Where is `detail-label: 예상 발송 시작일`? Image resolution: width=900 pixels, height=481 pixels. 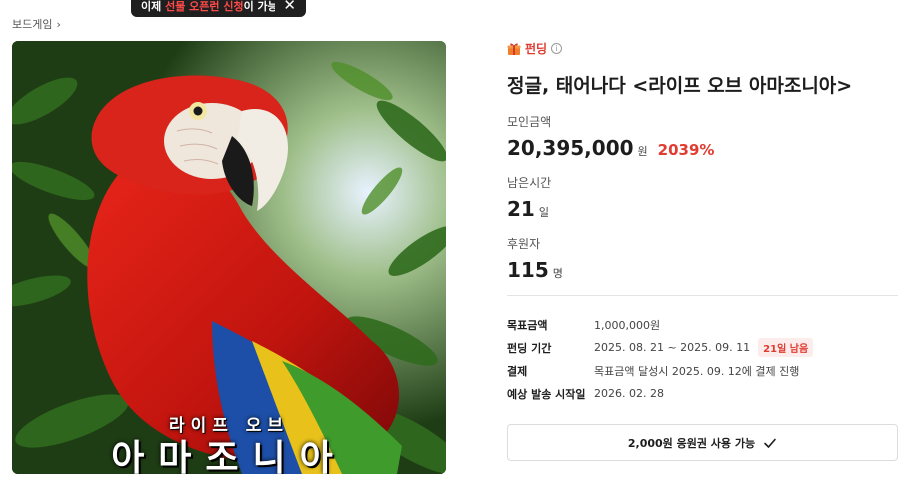
detail-label: 예상 발송 시작일 is located at coordinates (546, 394).